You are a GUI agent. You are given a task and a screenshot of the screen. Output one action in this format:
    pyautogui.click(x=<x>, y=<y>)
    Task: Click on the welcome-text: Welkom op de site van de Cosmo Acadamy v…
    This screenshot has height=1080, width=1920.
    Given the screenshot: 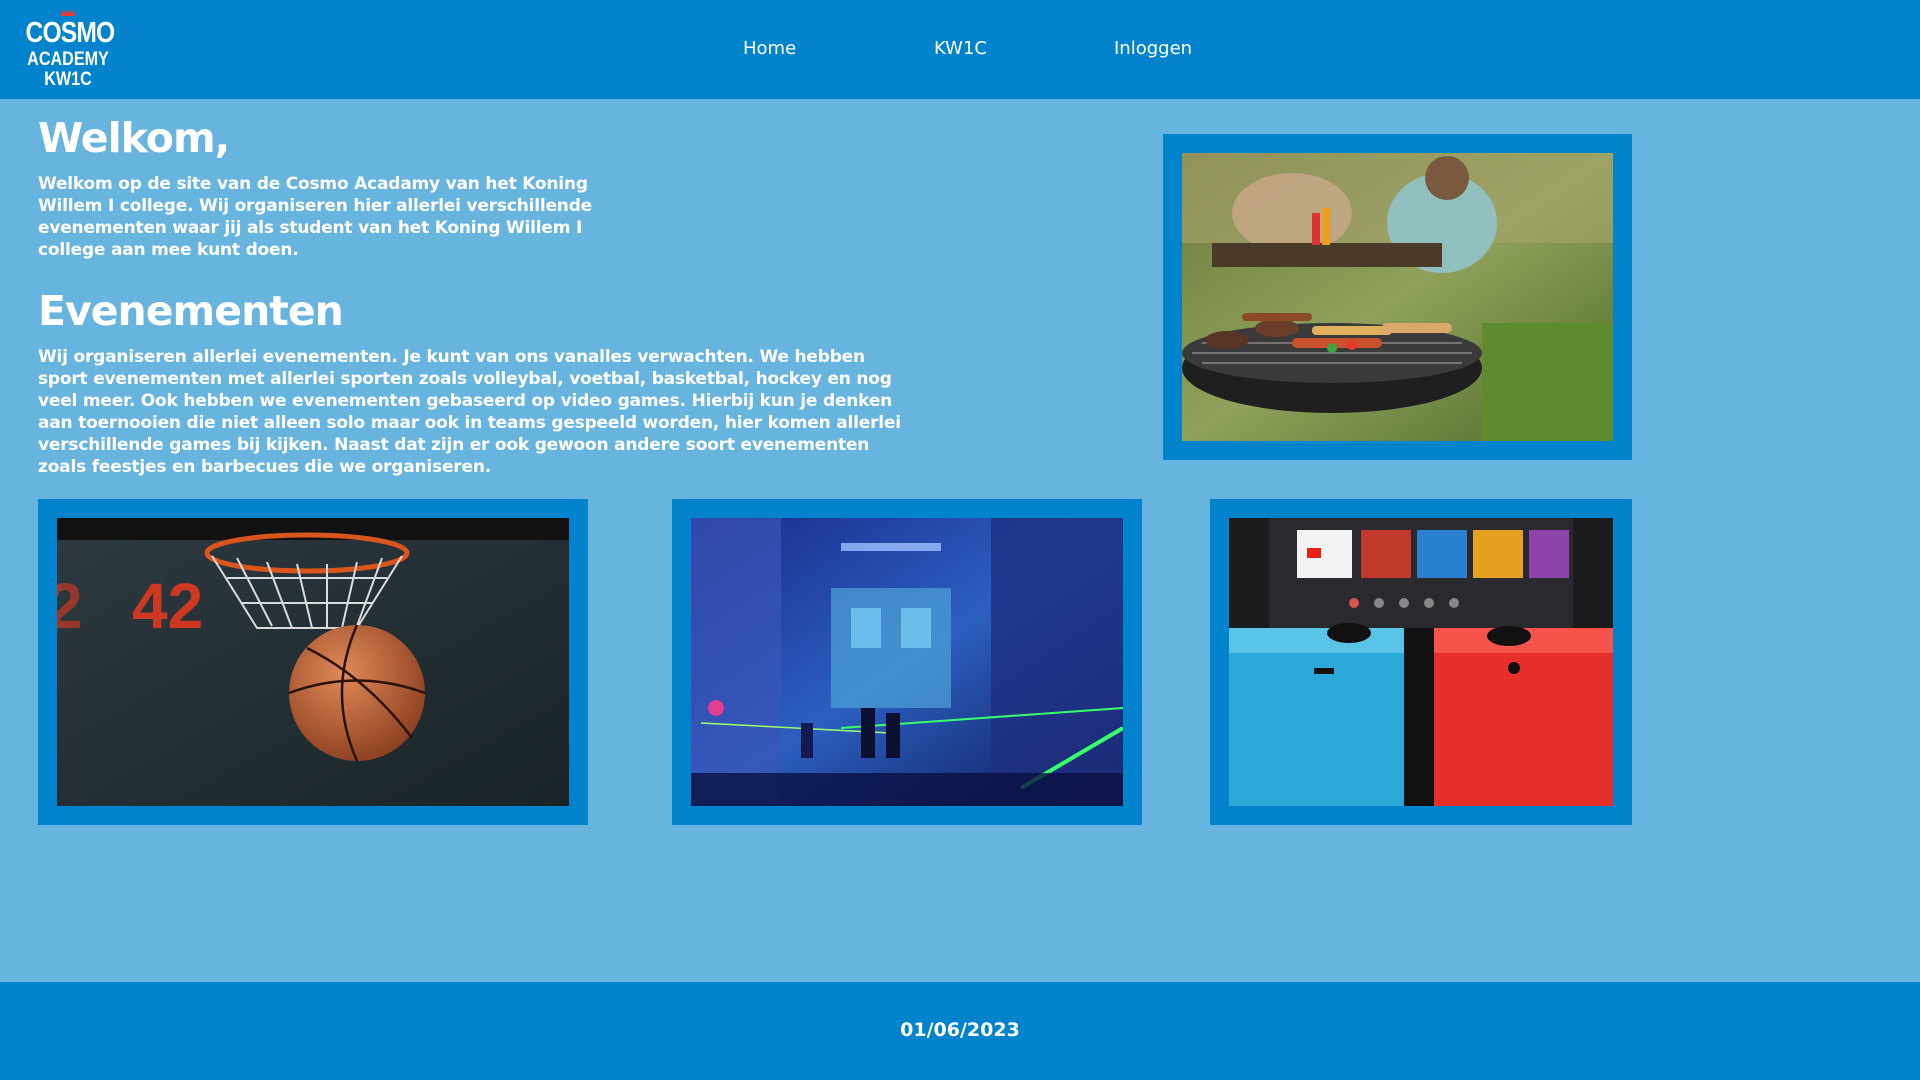 What is the action you would take?
    pyautogui.click(x=315, y=217)
    